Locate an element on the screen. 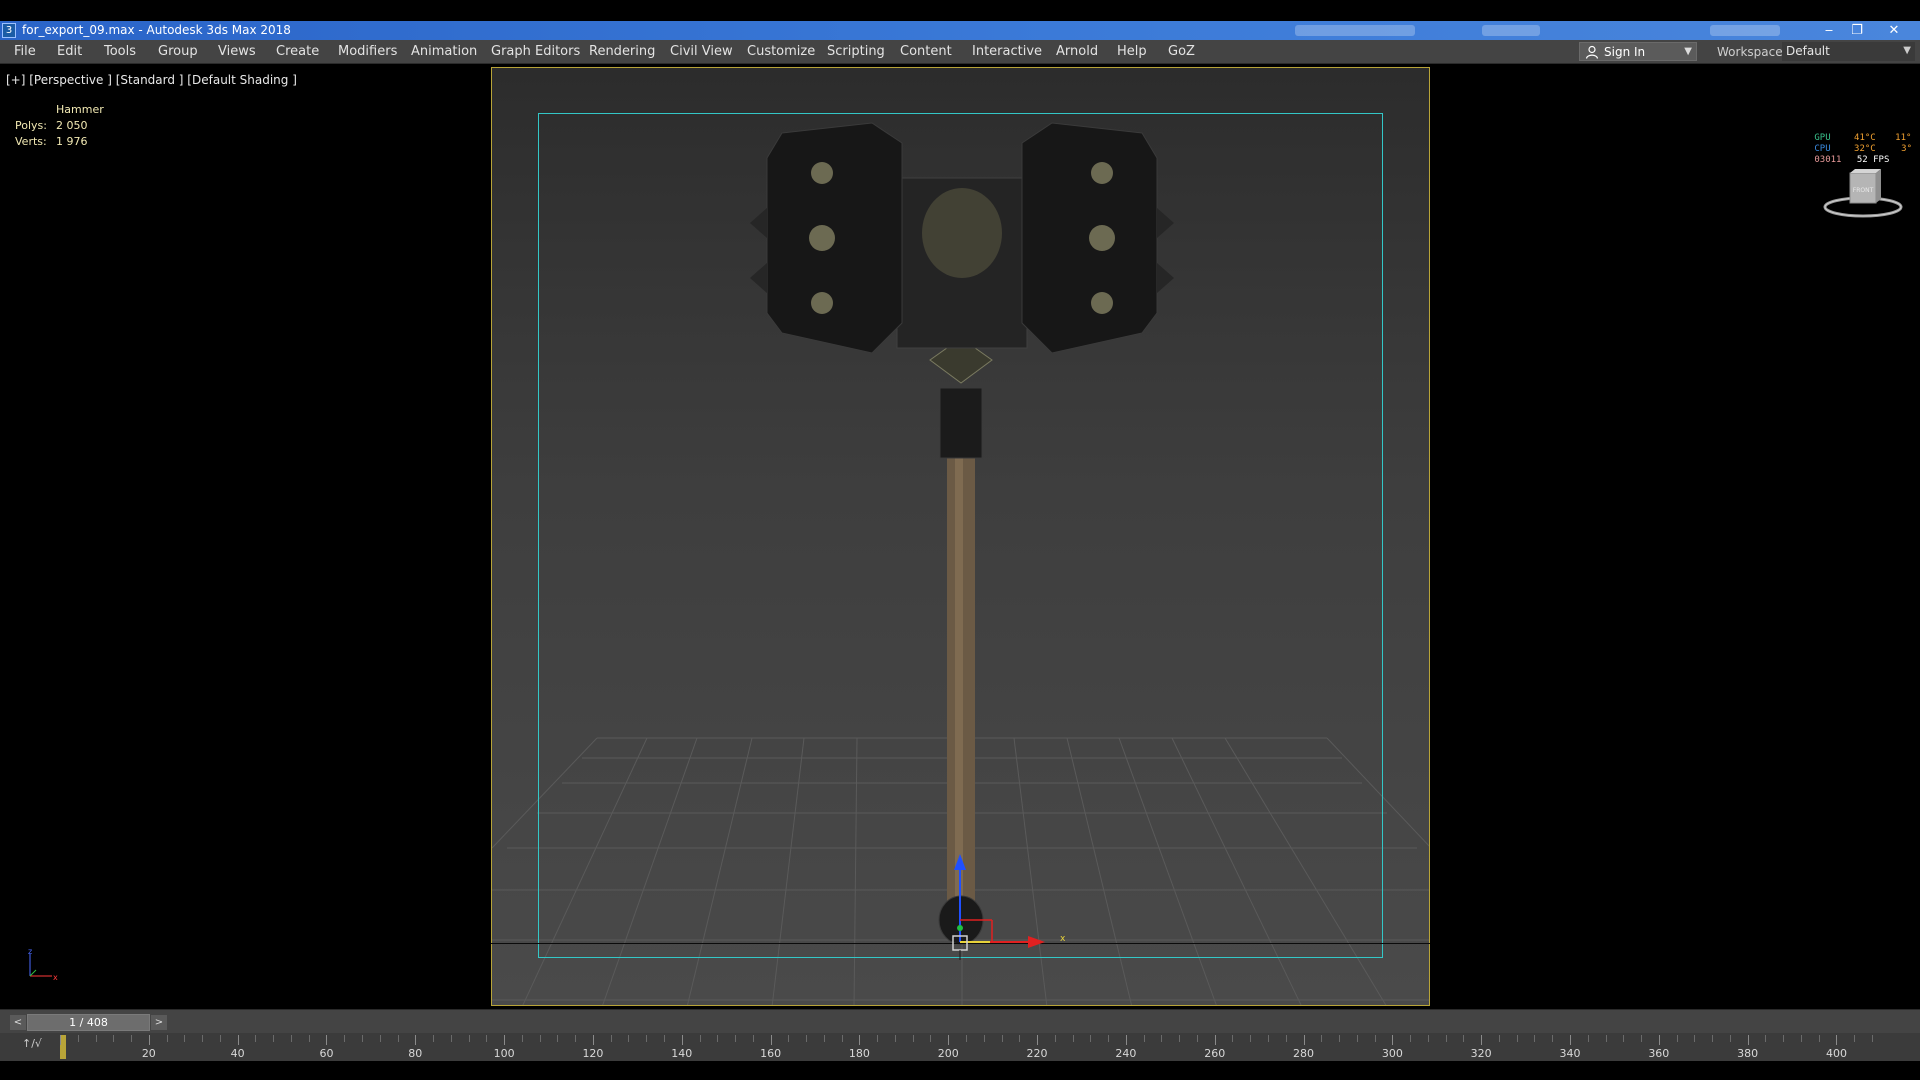 This screenshot has height=1080, width=1920. menu-interactive: Interactive is located at coordinates (1007, 51).